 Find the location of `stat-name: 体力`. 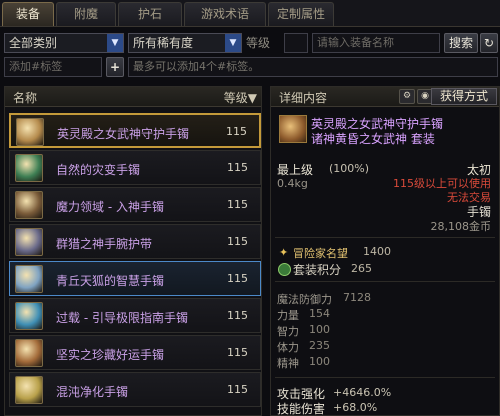

stat-name: 体力 is located at coordinates (288, 347).